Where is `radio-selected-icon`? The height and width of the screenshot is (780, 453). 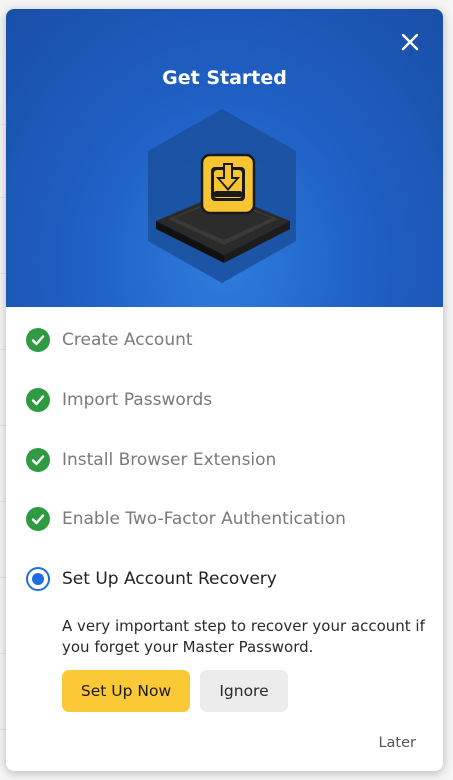
radio-selected-icon is located at coordinates (38, 579).